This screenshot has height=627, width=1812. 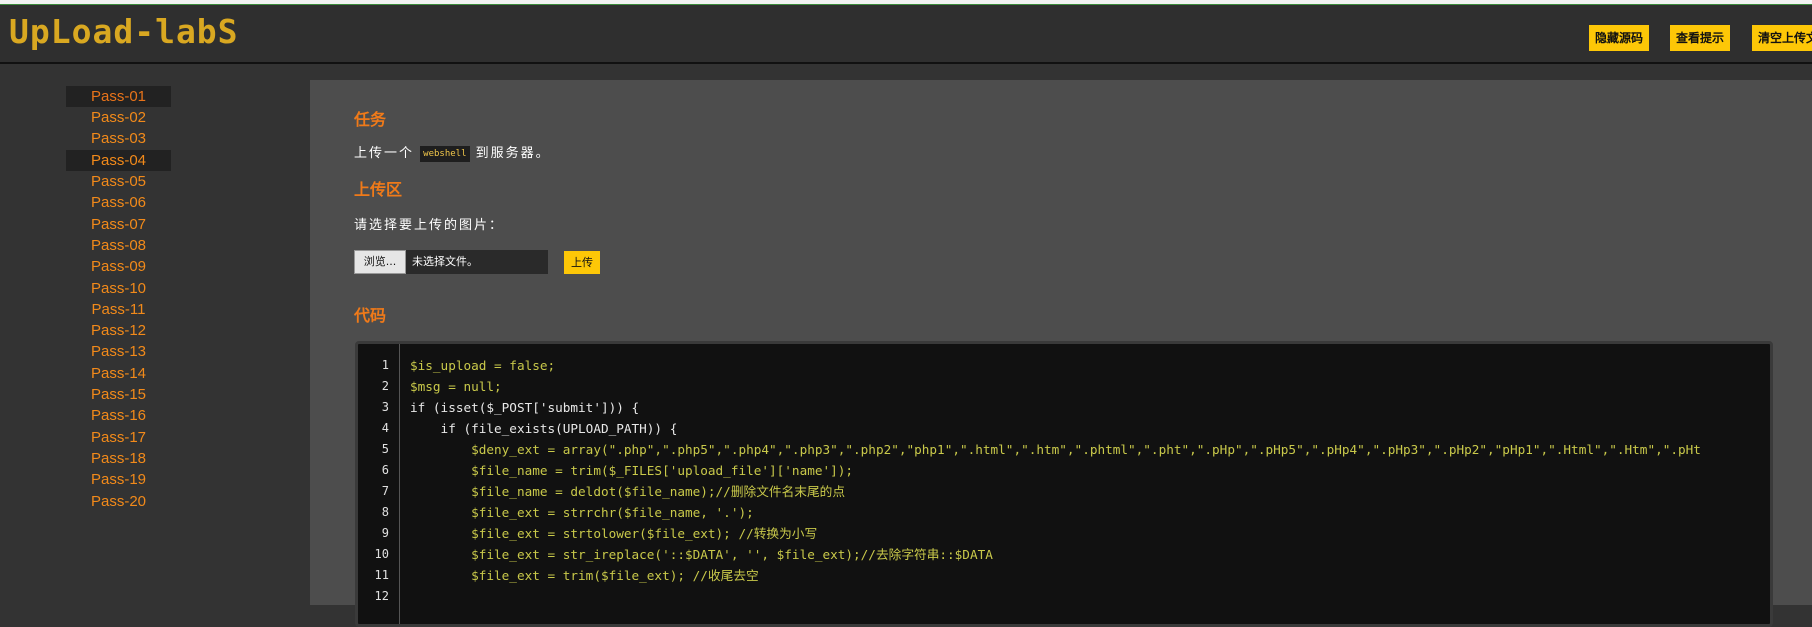 I want to click on line-number: 7, so click(x=385, y=491).